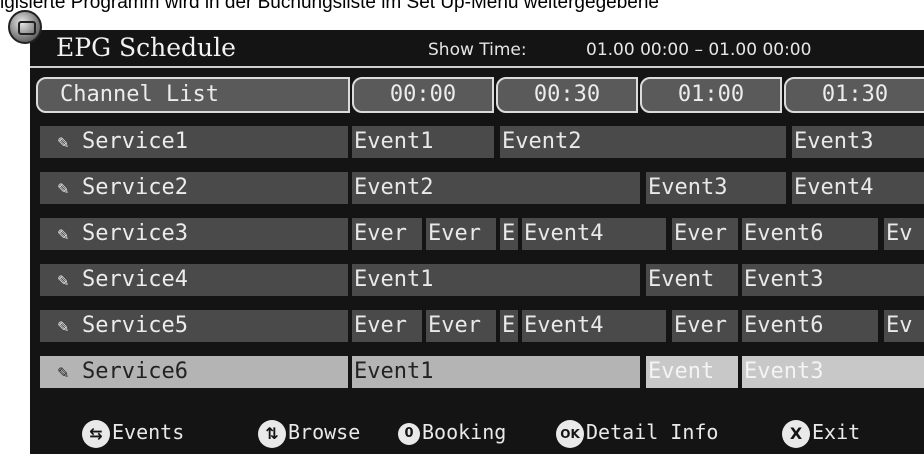  I want to click on service-name: Service4, so click(135, 279).